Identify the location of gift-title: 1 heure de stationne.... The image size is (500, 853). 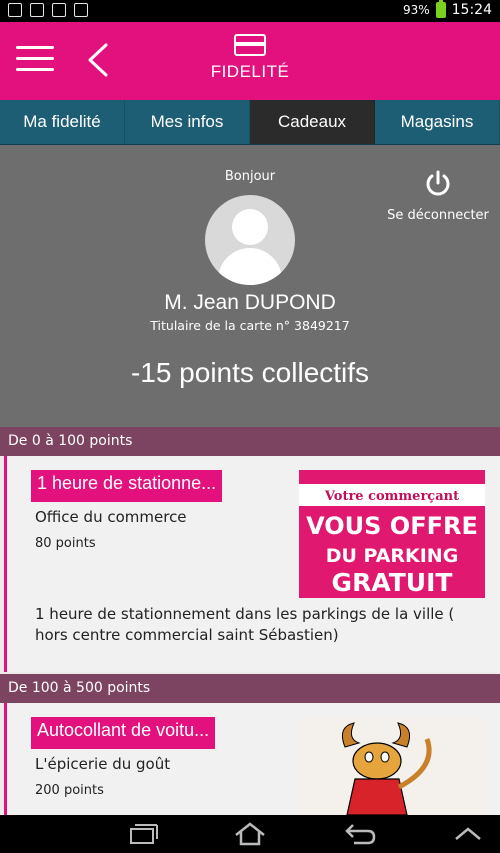
(127, 486).